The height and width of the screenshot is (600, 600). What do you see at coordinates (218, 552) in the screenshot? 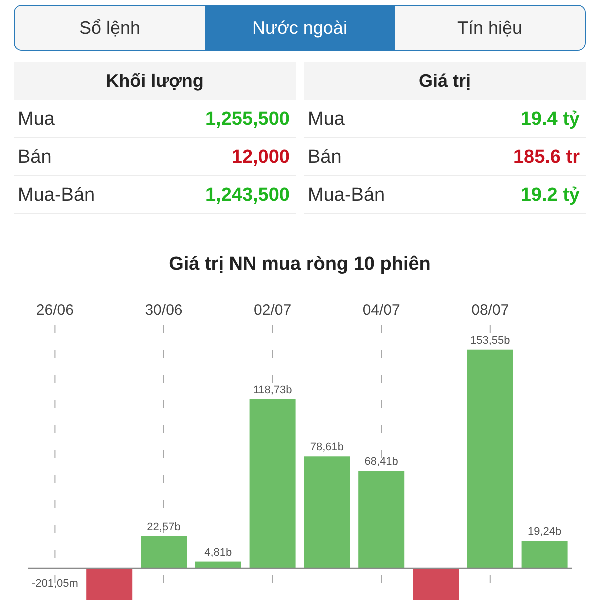
I see `value-label: 4,81b` at bounding box center [218, 552].